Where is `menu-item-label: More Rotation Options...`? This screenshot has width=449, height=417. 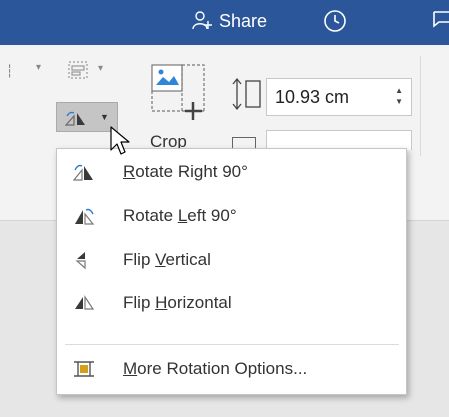 menu-item-label: More Rotation Options... is located at coordinates (215, 368).